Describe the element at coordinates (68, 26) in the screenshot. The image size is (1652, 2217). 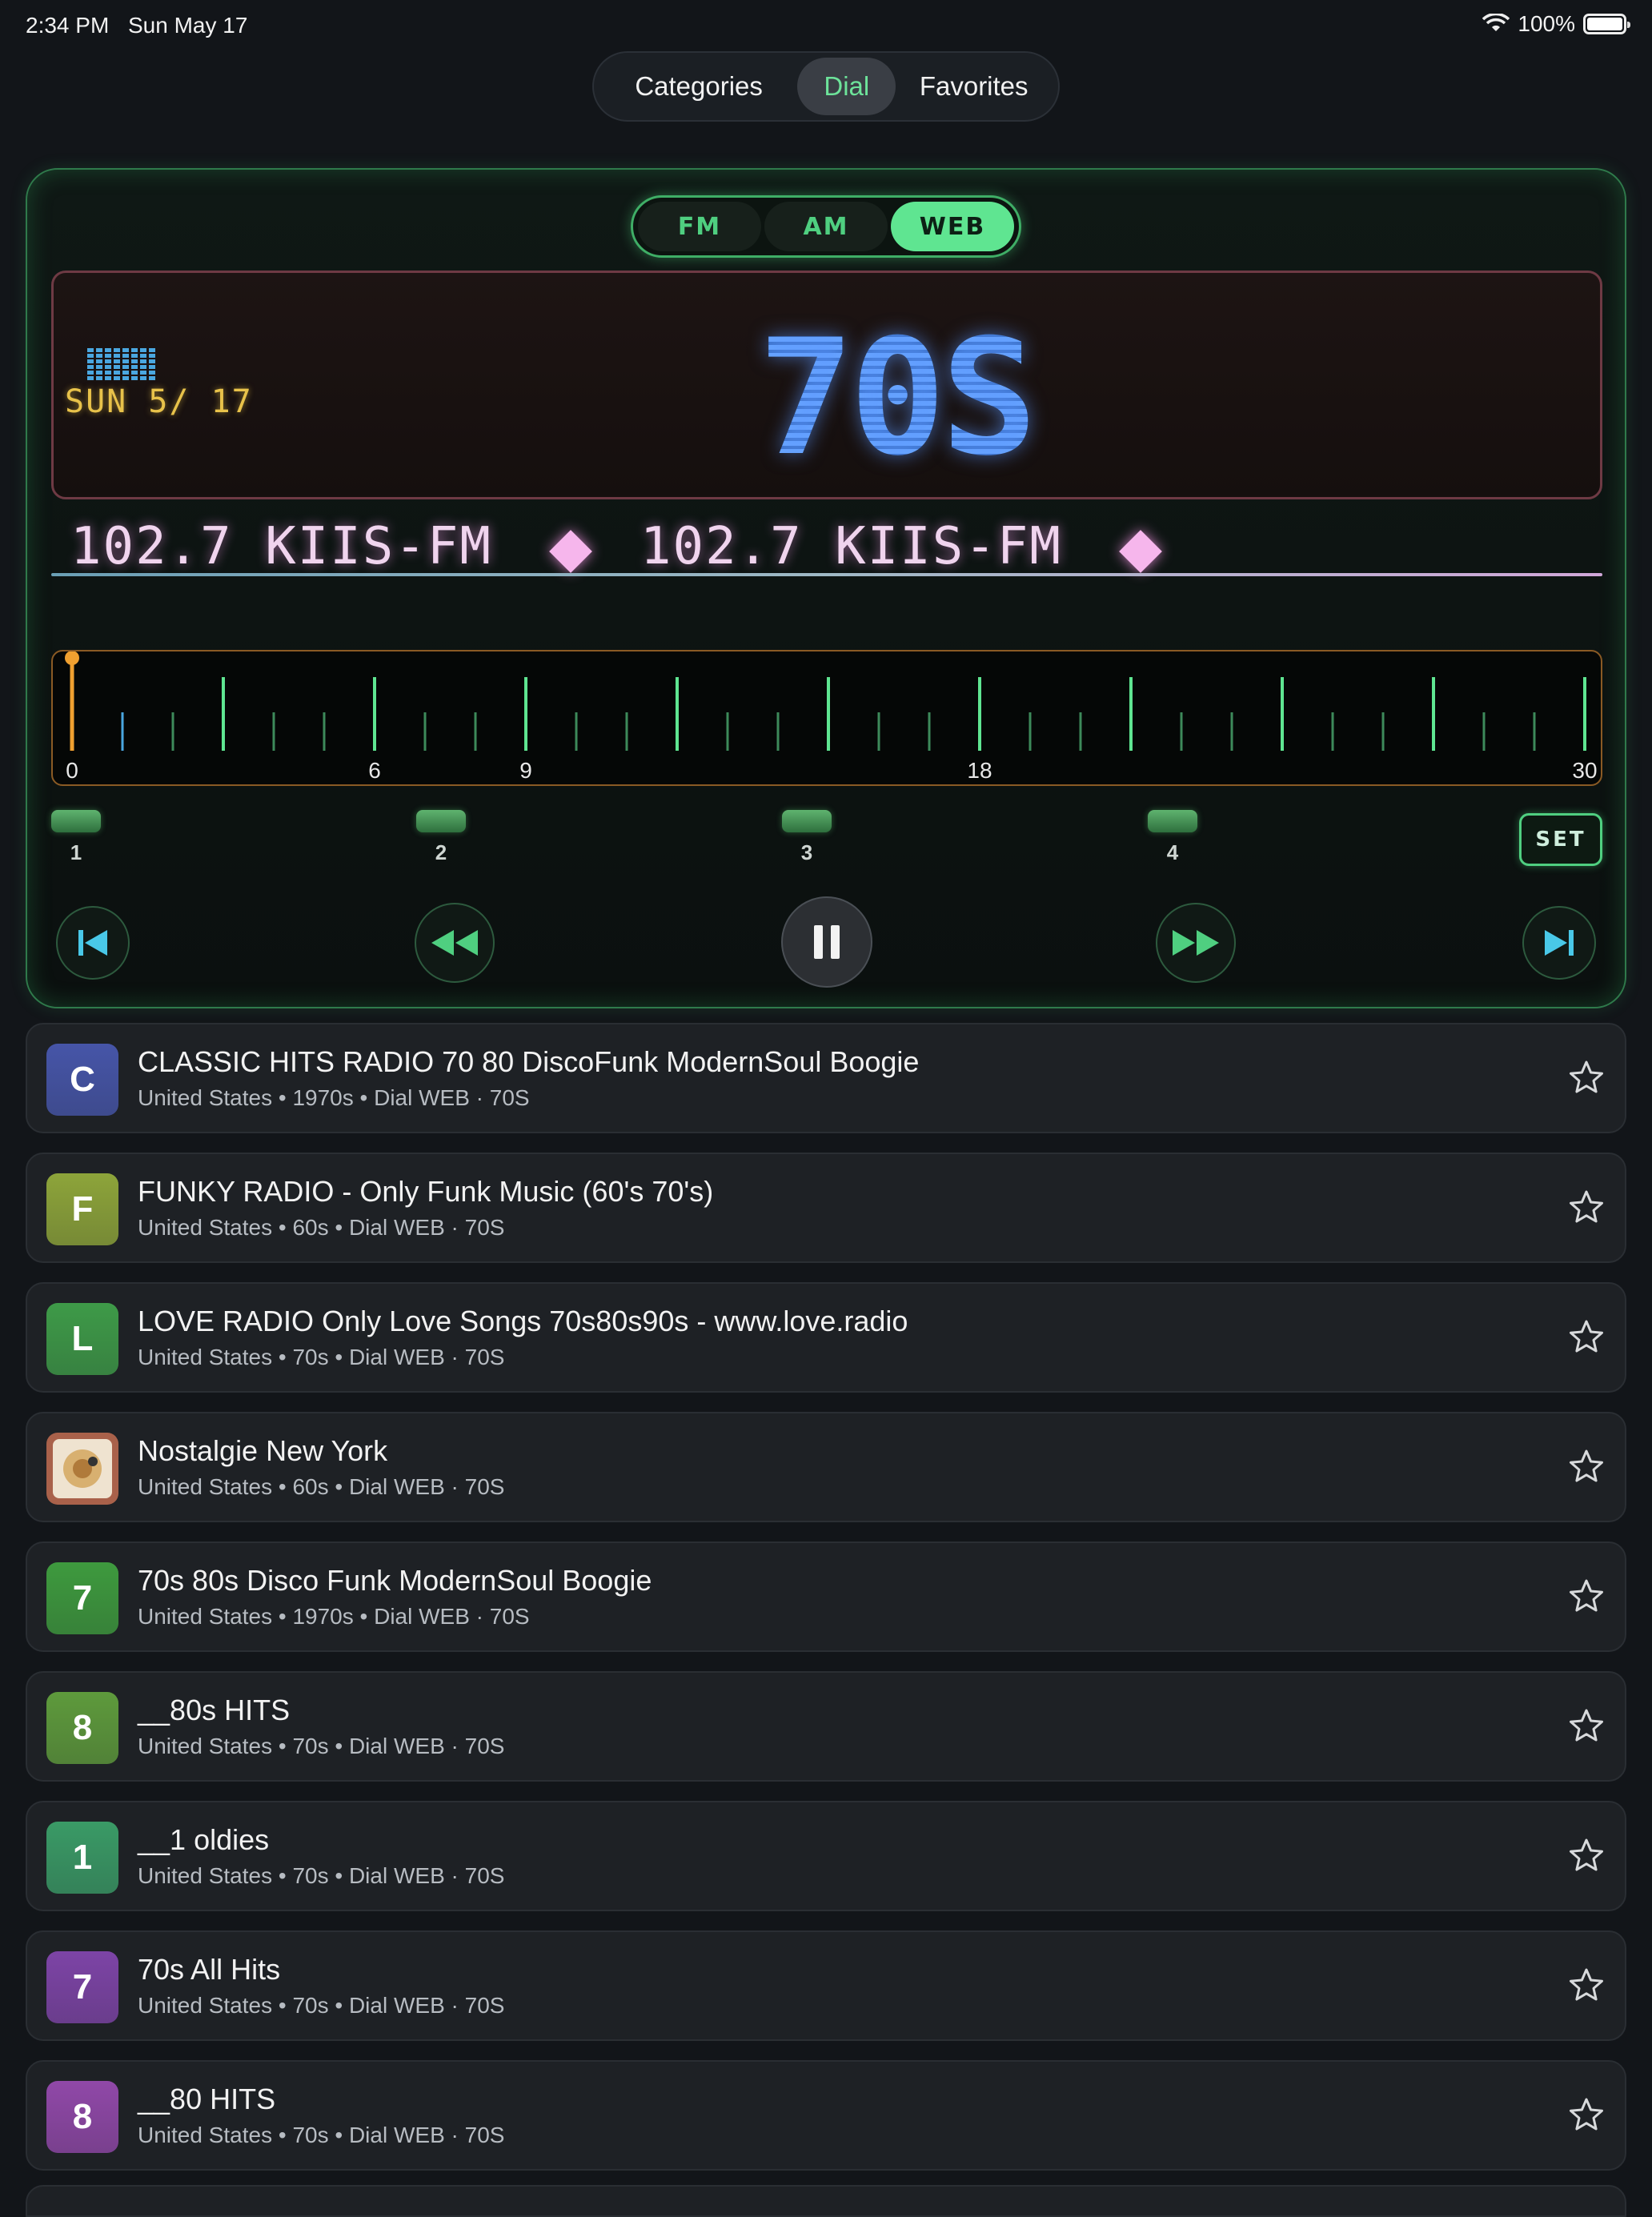
I see `status-time: 2:34 PM` at that location.